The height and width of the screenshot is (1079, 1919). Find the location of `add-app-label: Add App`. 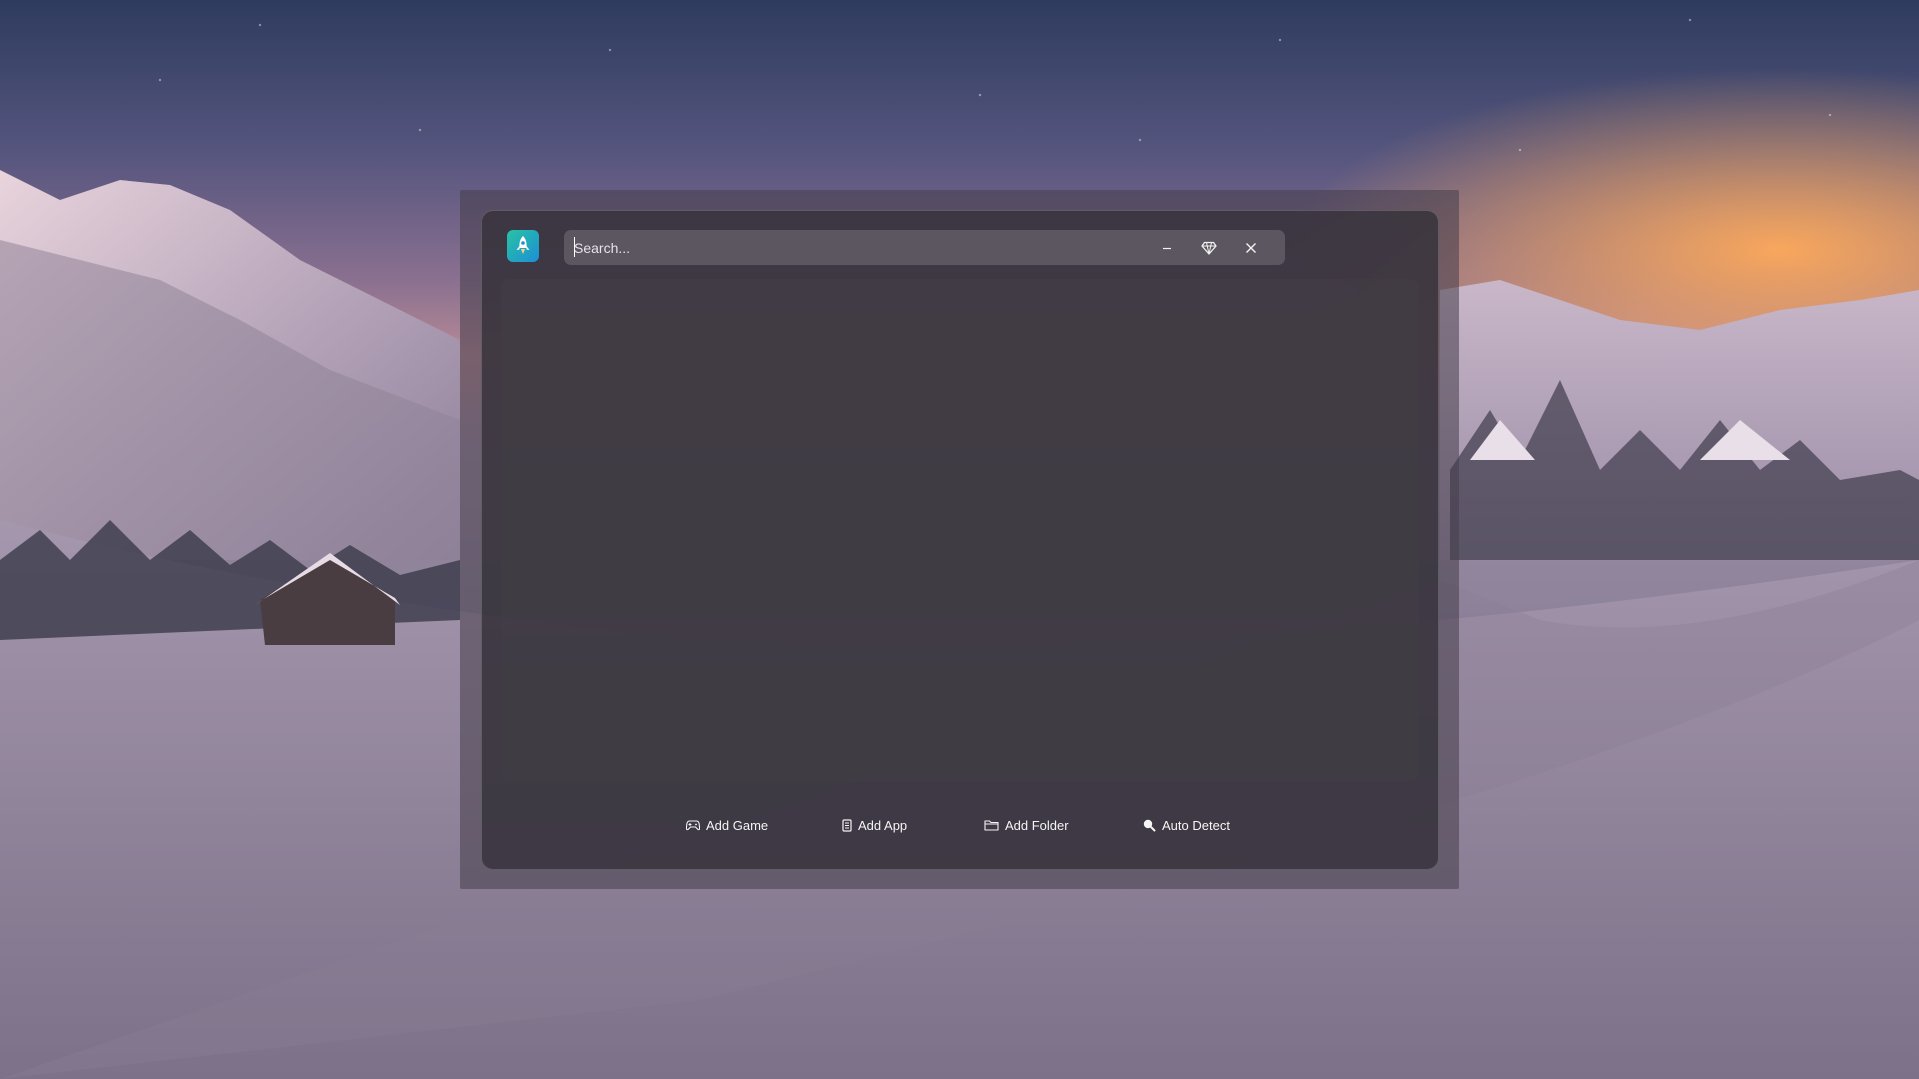

add-app-label: Add App is located at coordinates (883, 825).